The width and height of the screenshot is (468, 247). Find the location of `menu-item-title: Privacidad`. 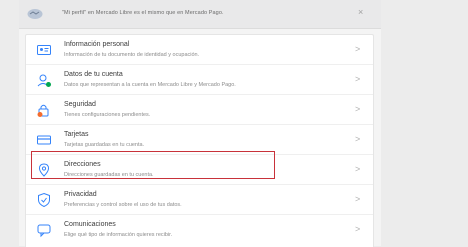

menu-item-title: Privacidad is located at coordinates (80, 194).